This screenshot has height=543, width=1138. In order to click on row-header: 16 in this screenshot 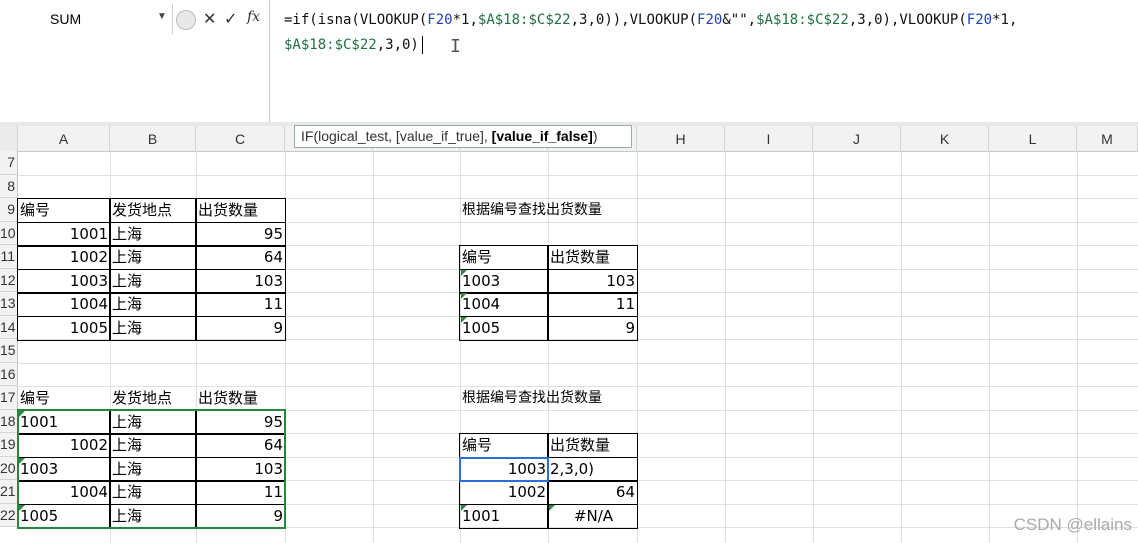, I will do `click(9, 374)`.